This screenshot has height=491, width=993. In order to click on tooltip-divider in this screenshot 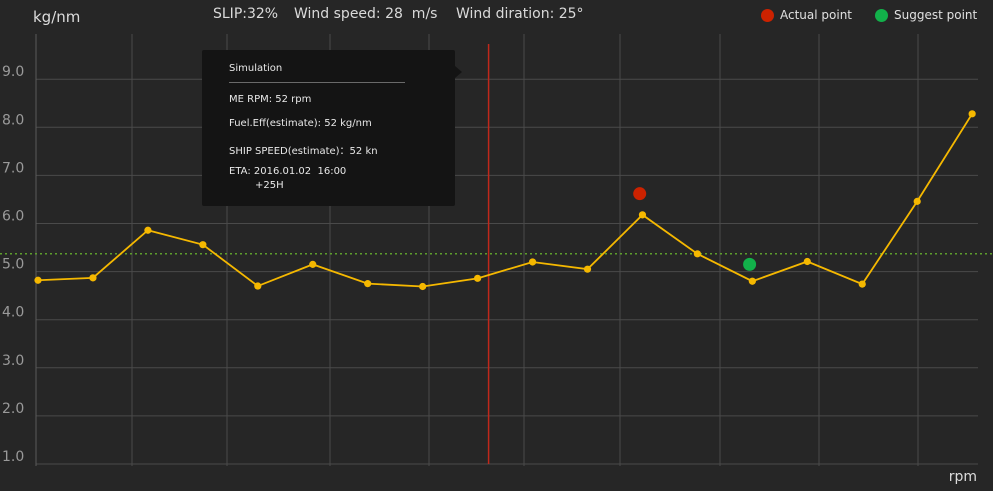, I will do `click(317, 82)`.